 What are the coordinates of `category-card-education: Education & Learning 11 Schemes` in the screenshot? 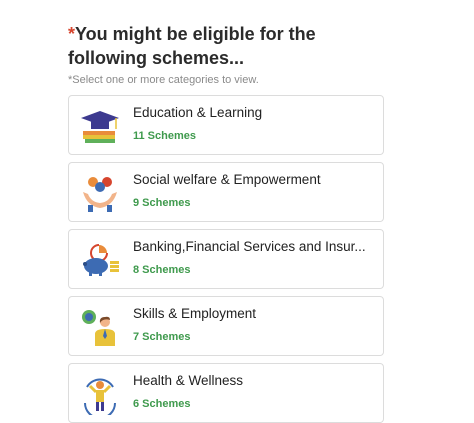 It's located at (226, 125).